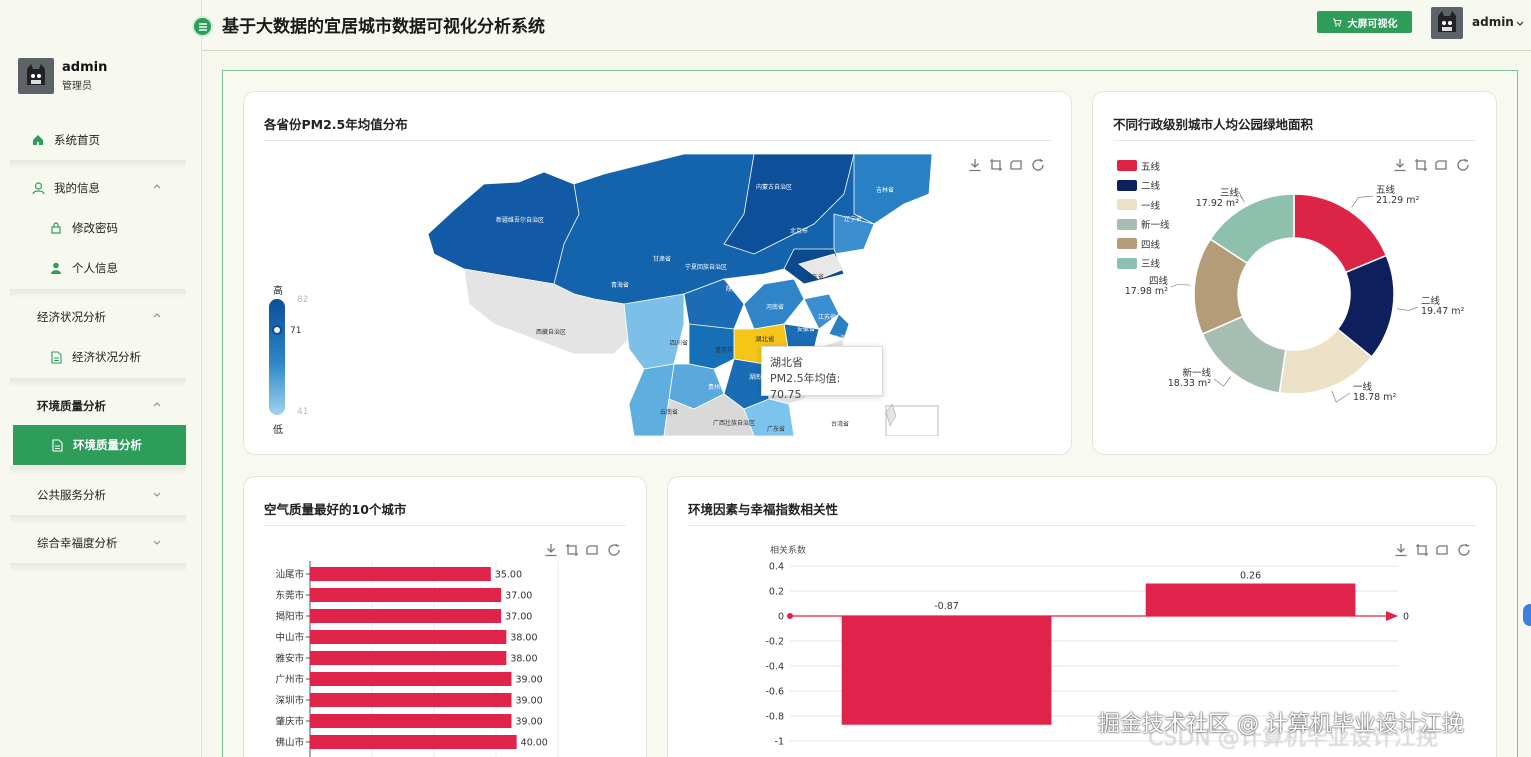  Describe the element at coordinates (735, 289) in the screenshot. I see `map-label-shaanxi: 陕西省` at that location.